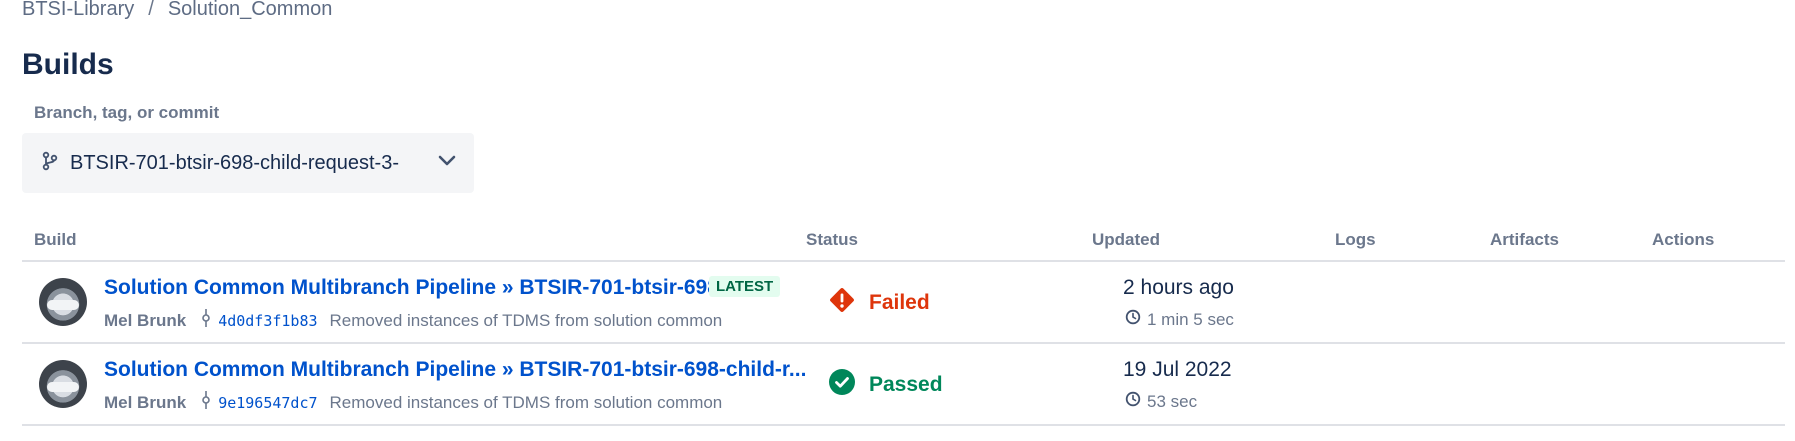 The image size is (1795, 441). Describe the element at coordinates (745, 286) in the screenshot. I see `latest-badge: LATEST` at that location.